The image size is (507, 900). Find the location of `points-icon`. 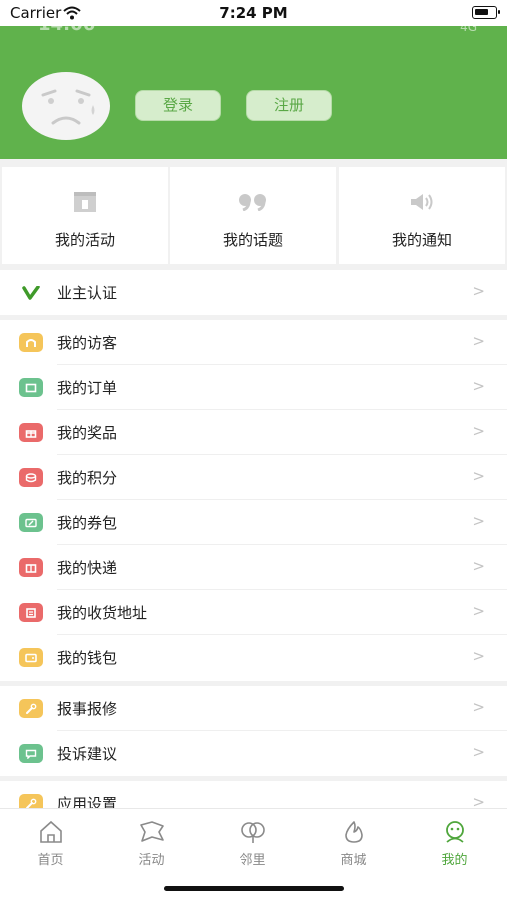

points-icon is located at coordinates (31, 477).